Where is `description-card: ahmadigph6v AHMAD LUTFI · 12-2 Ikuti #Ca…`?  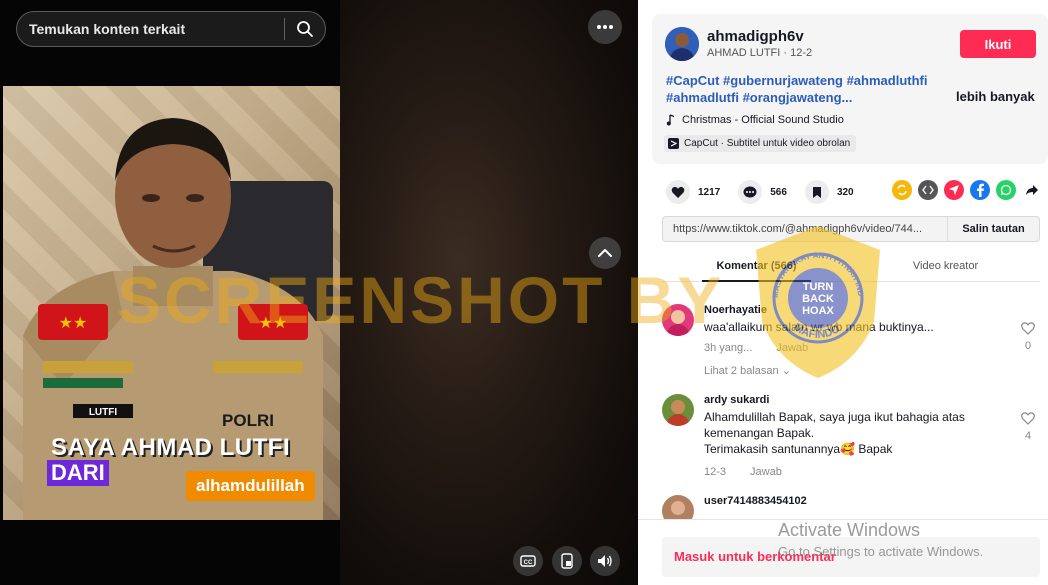
description-card: ahmadigph6v AHMAD LUTFI · 12-2 Ikuti #Ca… is located at coordinates (850, 89).